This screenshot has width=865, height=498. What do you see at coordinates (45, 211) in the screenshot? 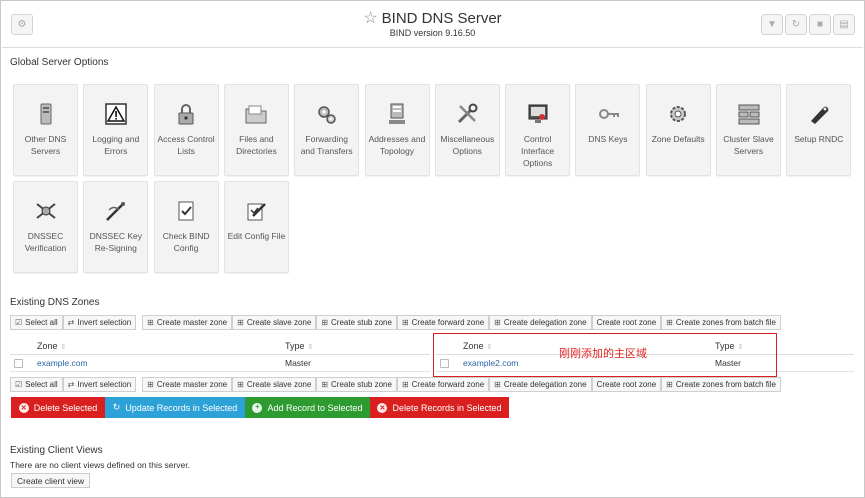
I see `dnssec-icon` at bounding box center [45, 211].